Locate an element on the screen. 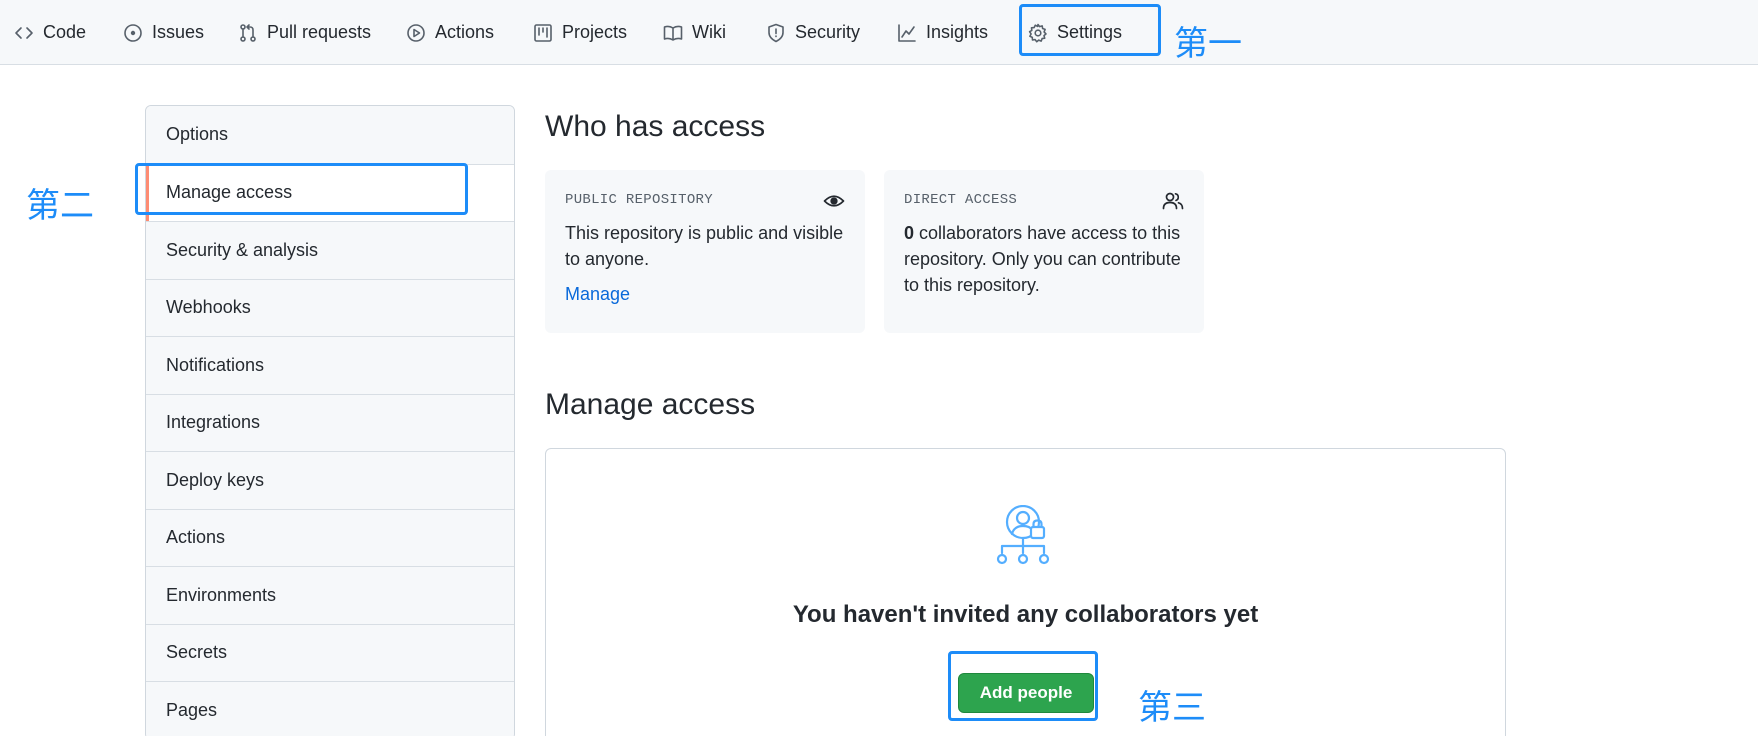  project-icon is located at coordinates (543, 32).